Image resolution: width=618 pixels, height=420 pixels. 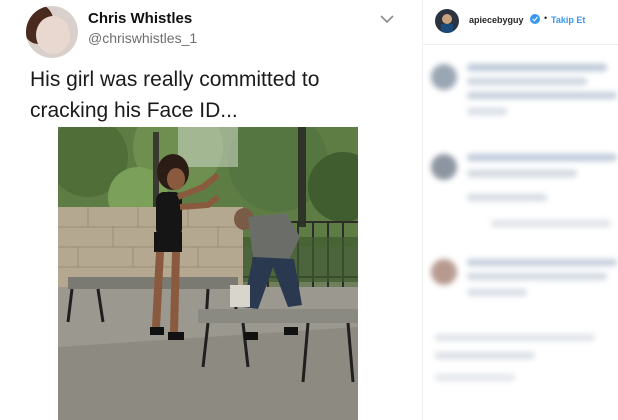 I want to click on tweet-text-line: His girl was really committed to, so click(x=175, y=79).